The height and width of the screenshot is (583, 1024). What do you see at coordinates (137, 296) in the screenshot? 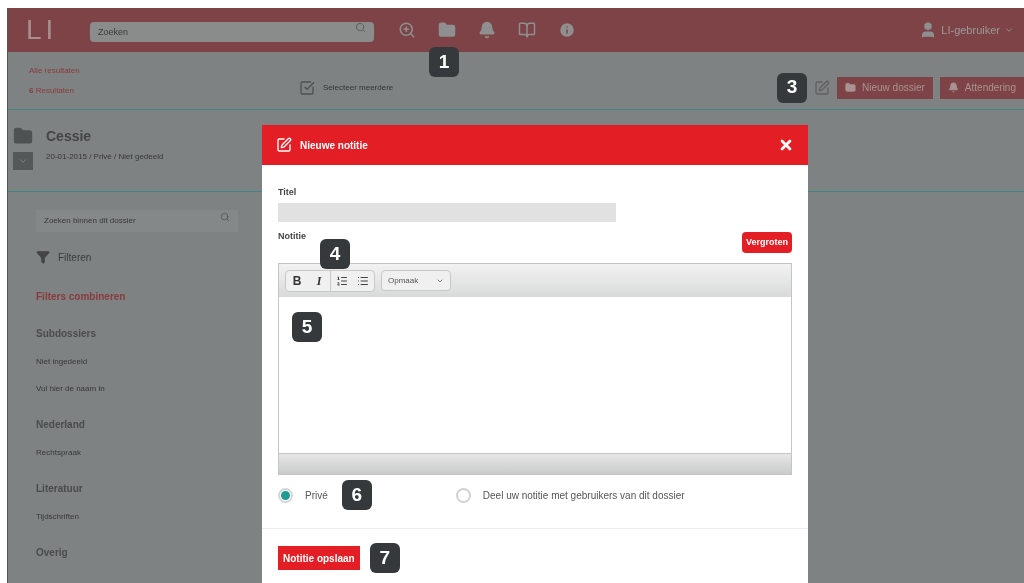
I see `combine-filters-link: Filters combineren` at bounding box center [137, 296].